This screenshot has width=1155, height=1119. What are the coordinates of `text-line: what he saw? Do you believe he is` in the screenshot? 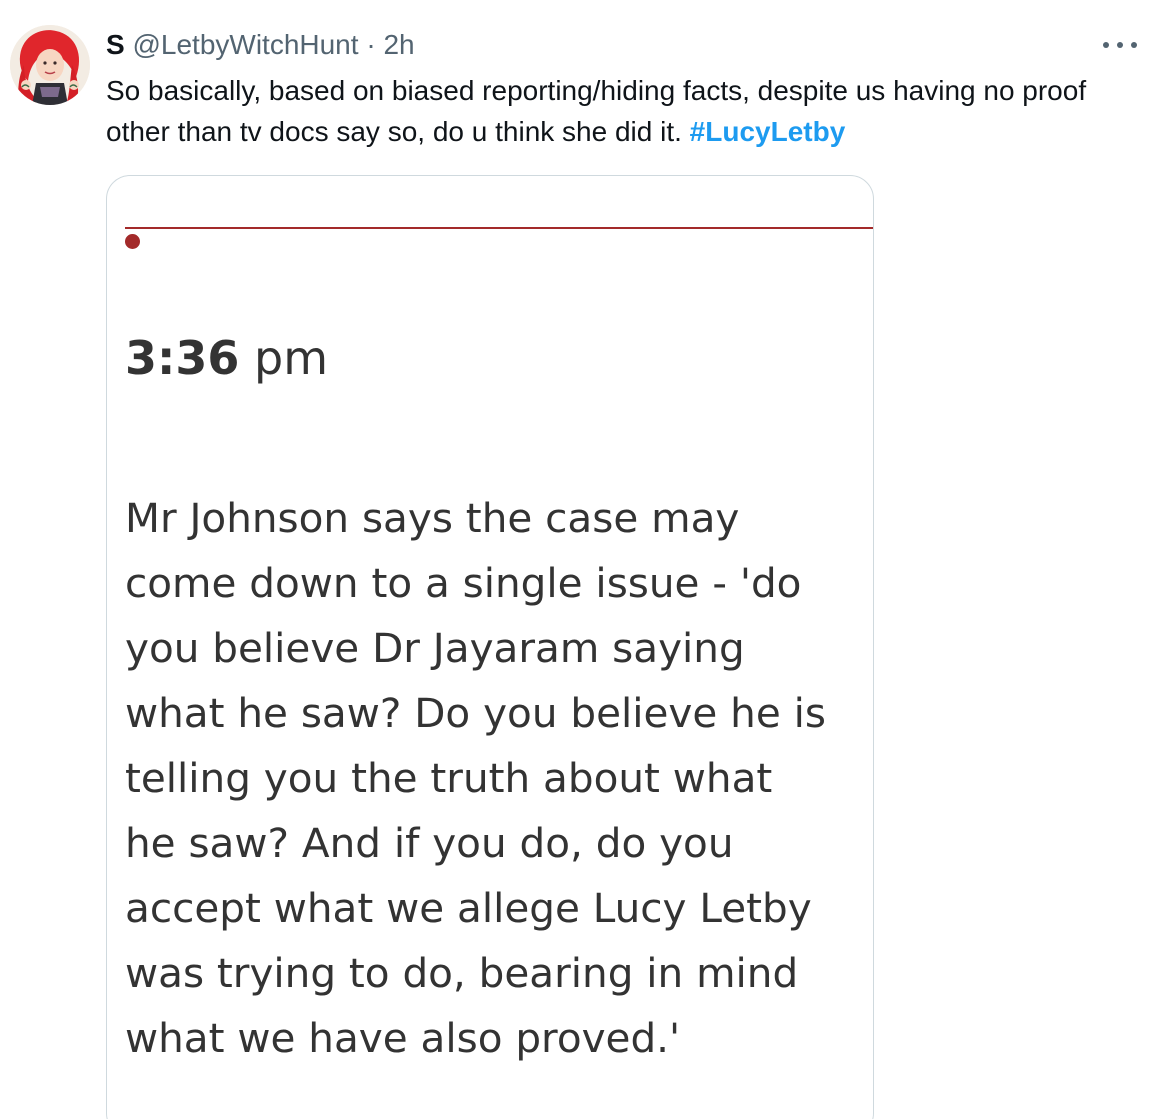 It's located at (475, 713).